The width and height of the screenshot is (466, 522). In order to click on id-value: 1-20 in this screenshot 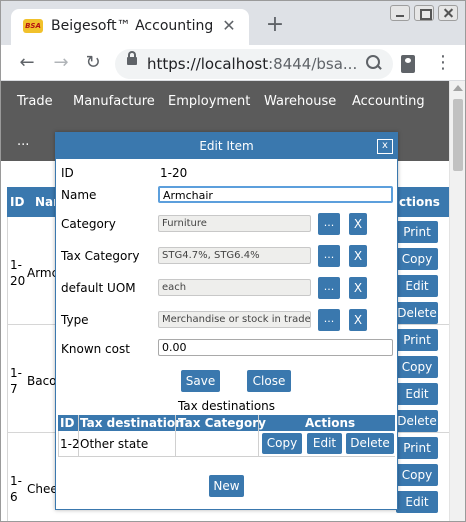, I will do `click(174, 173)`.